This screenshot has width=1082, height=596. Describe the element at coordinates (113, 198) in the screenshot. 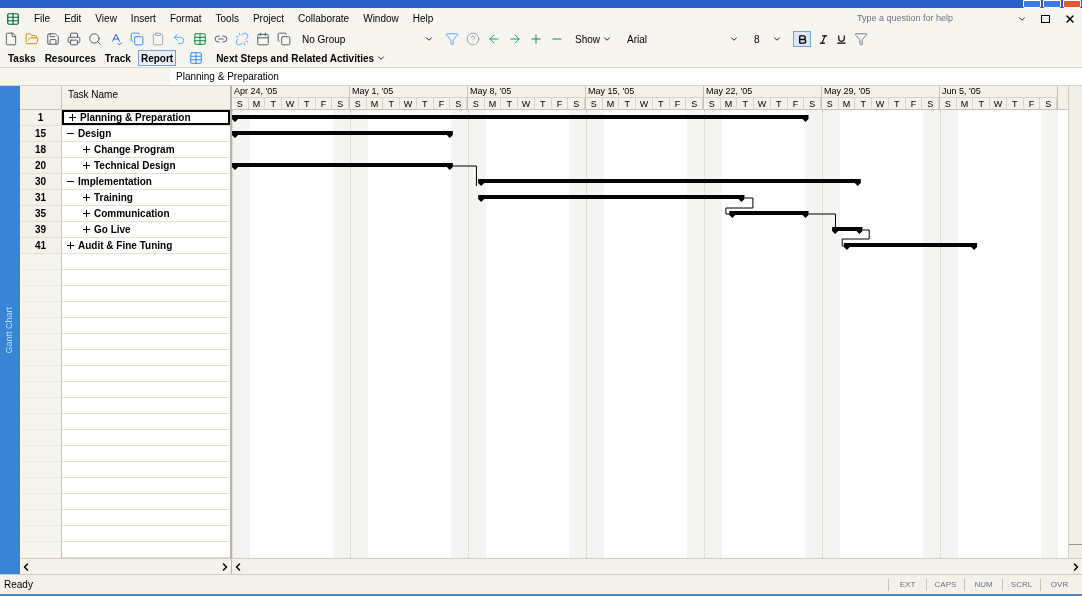

I see `task-name: Training` at that location.